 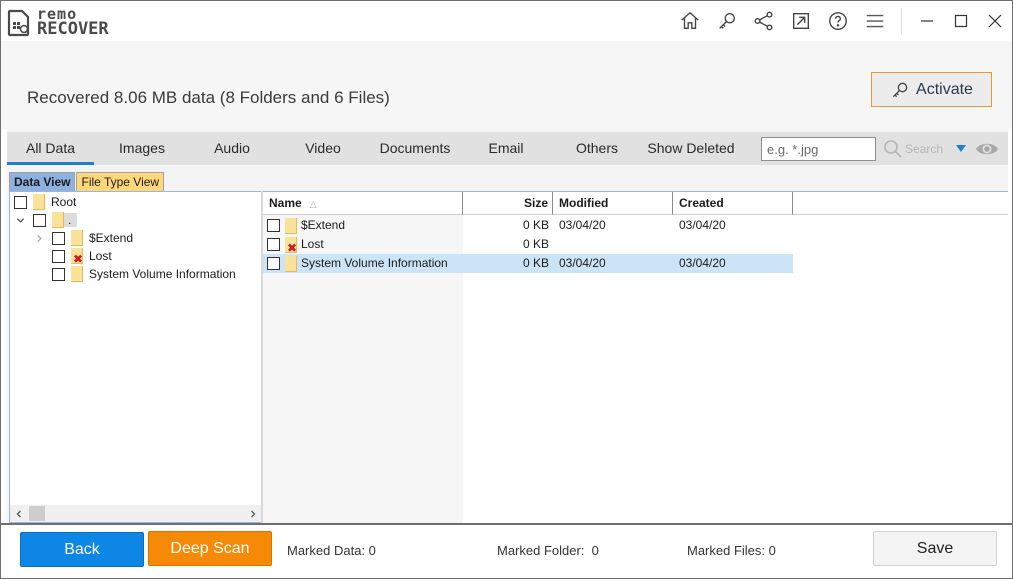 I want to click on column-header-name: Name △, so click(x=363, y=203).